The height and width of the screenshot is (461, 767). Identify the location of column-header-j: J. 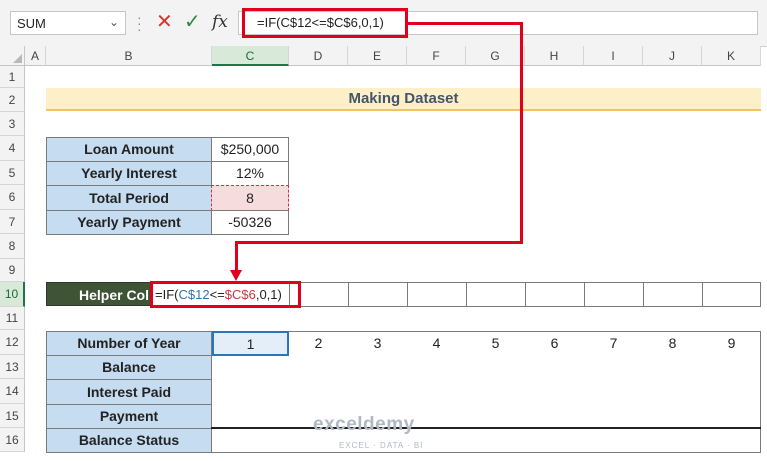
(672, 56).